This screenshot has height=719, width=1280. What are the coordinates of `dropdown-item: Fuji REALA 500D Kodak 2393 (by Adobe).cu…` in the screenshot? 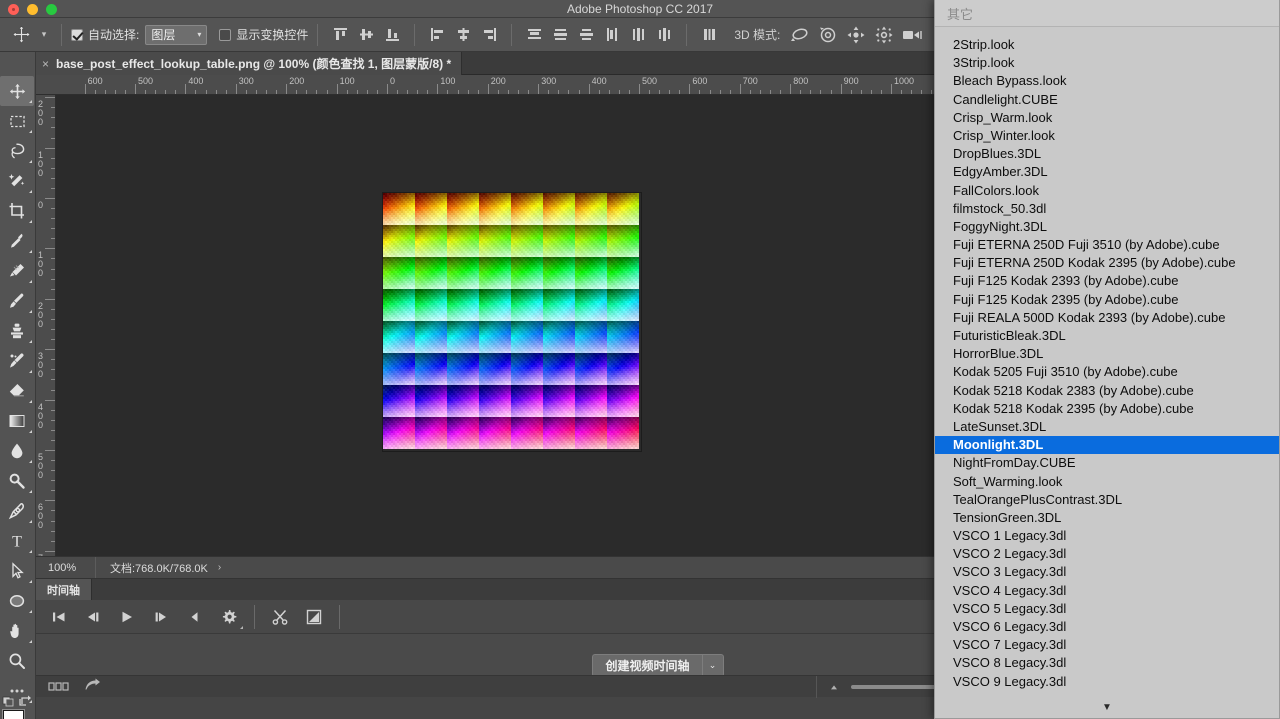 It's located at (1107, 318).